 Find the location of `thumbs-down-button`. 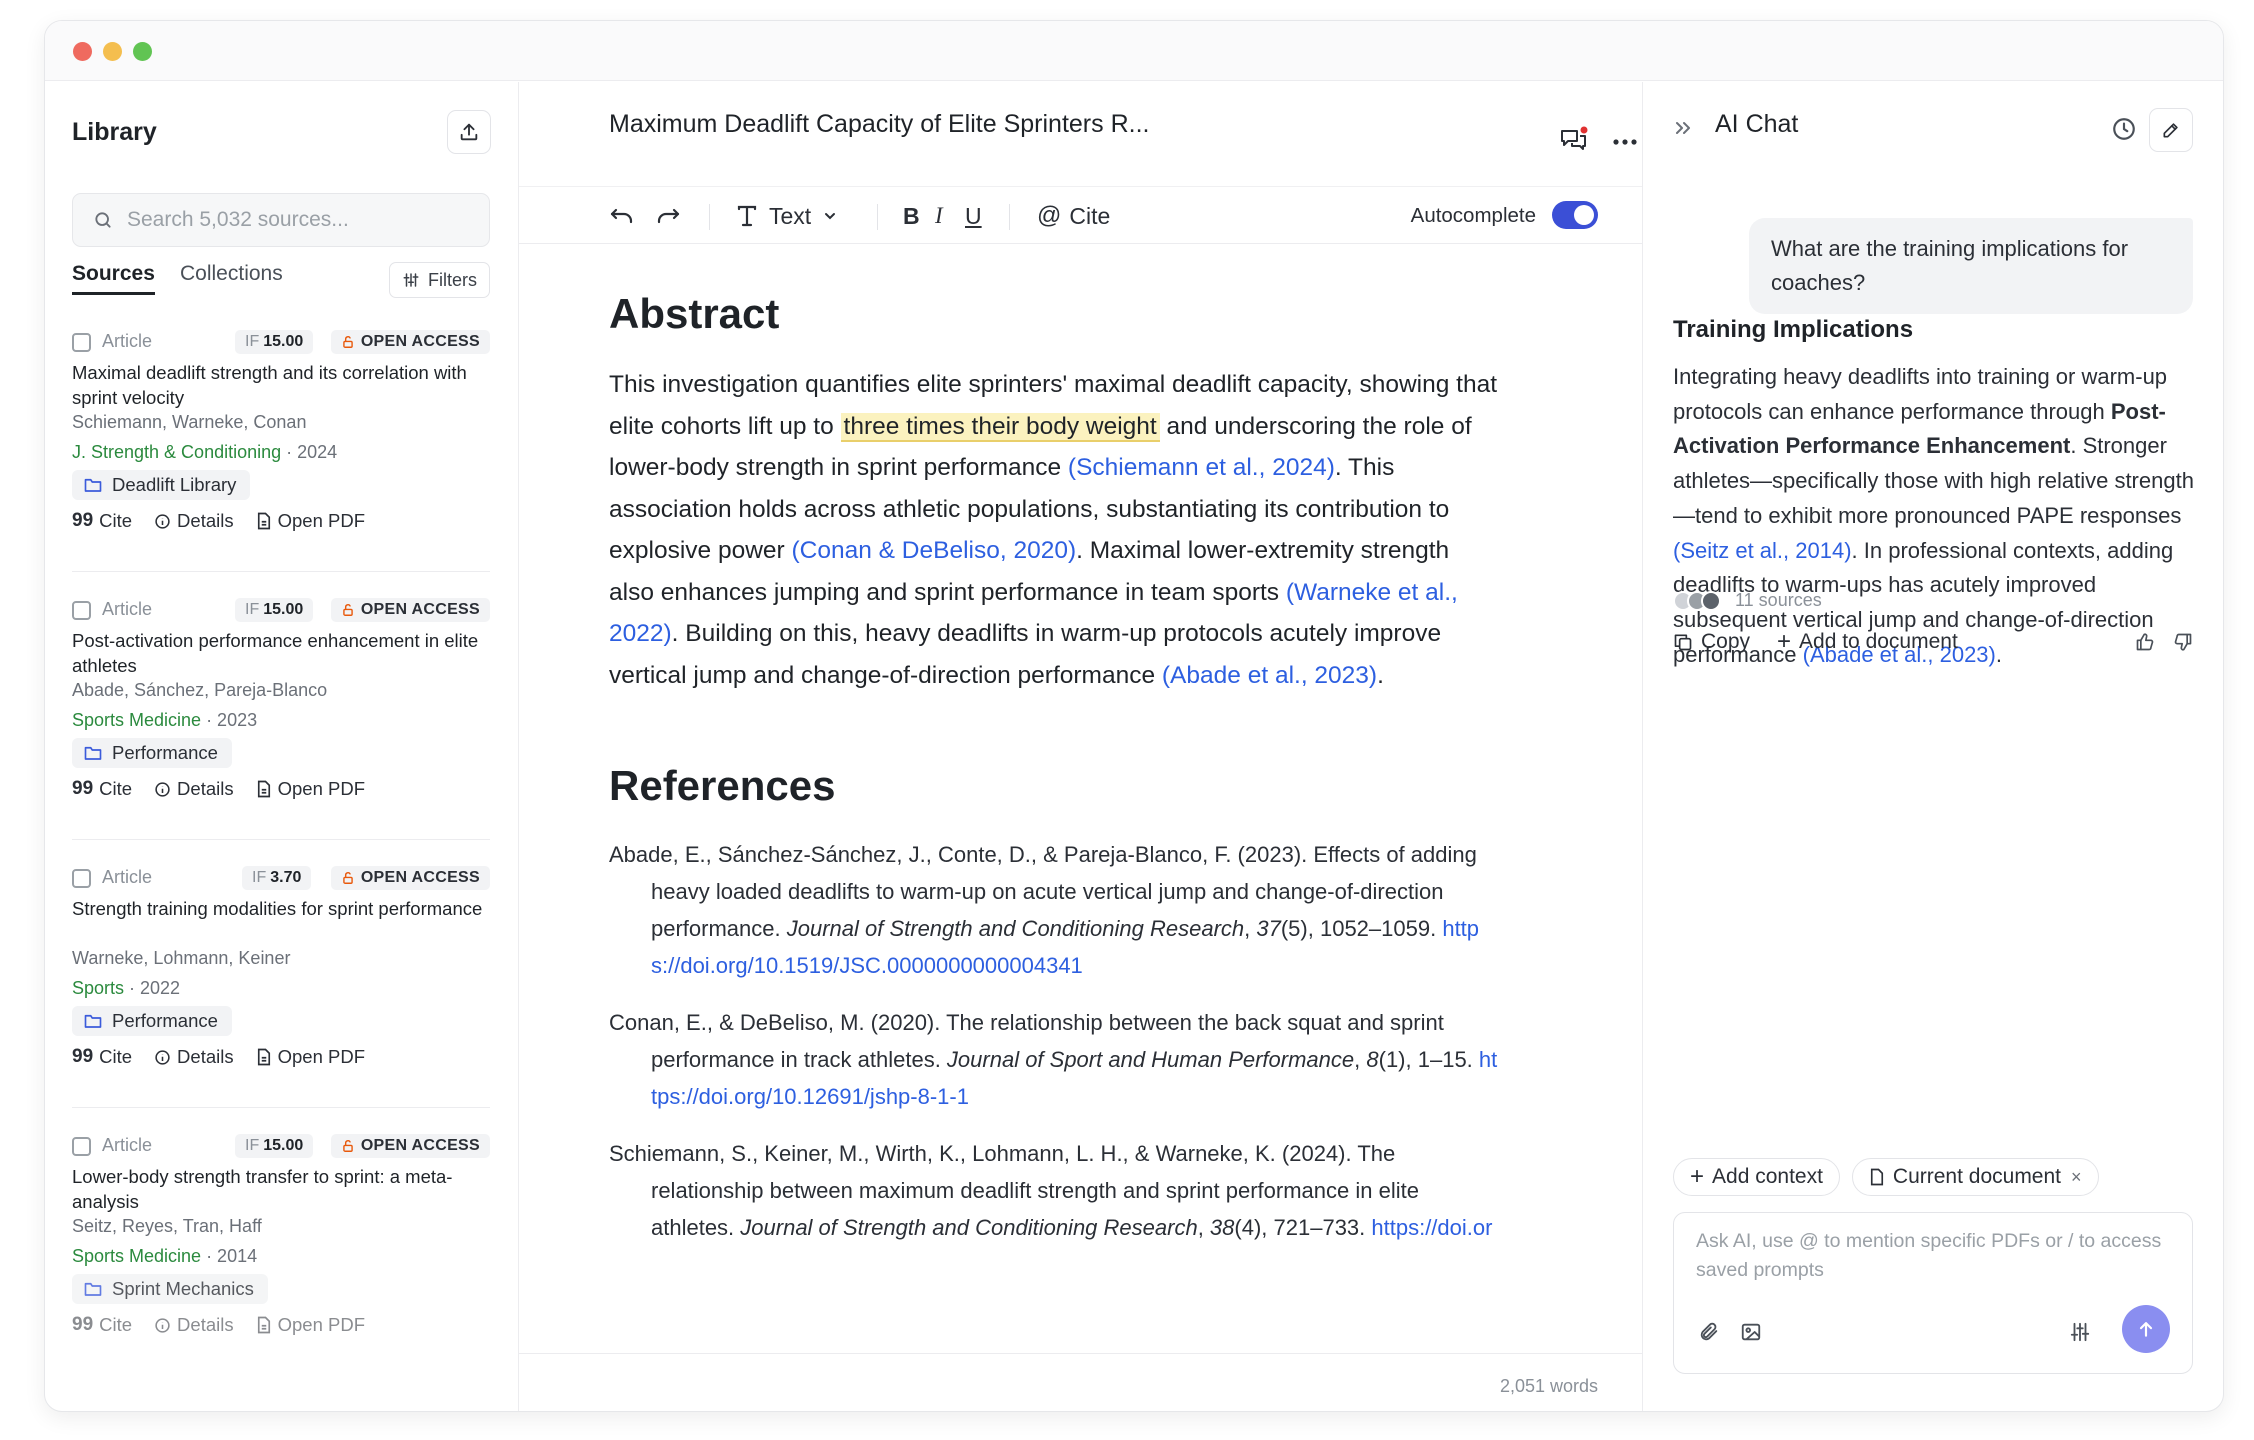

thumbs-down-button is located at coordinates (2183, 642).